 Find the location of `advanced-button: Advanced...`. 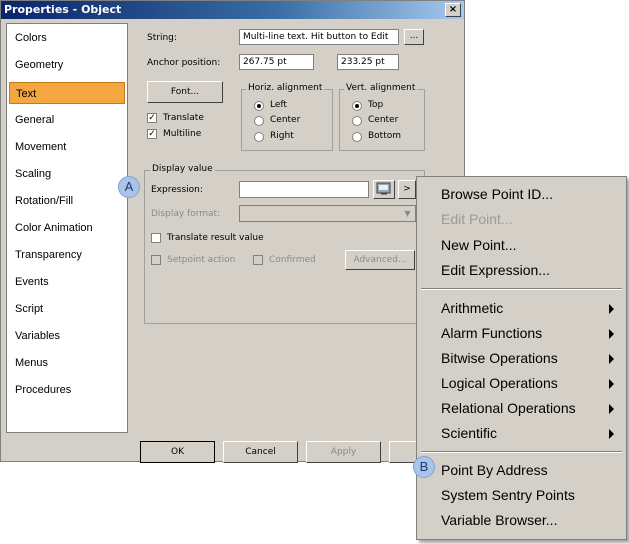

advanced-button: Advanced... is located at coordinates (380, 260).